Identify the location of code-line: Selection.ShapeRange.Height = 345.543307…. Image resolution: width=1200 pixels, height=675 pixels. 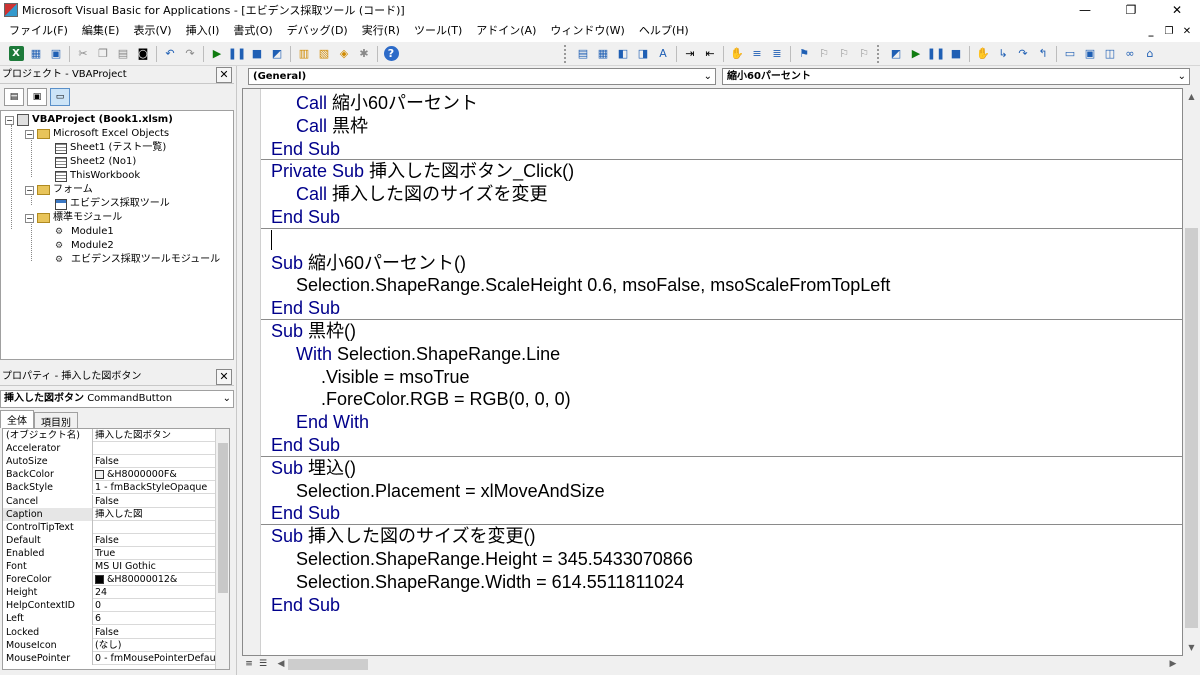
(494, 559).